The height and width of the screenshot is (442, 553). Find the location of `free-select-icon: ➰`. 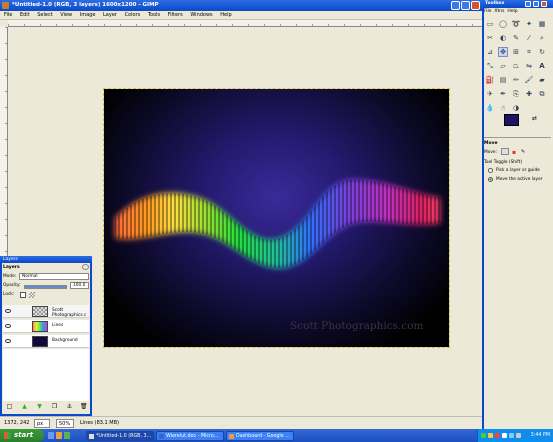

free-select-icon: ➰ is located at coordinates (516, 24).